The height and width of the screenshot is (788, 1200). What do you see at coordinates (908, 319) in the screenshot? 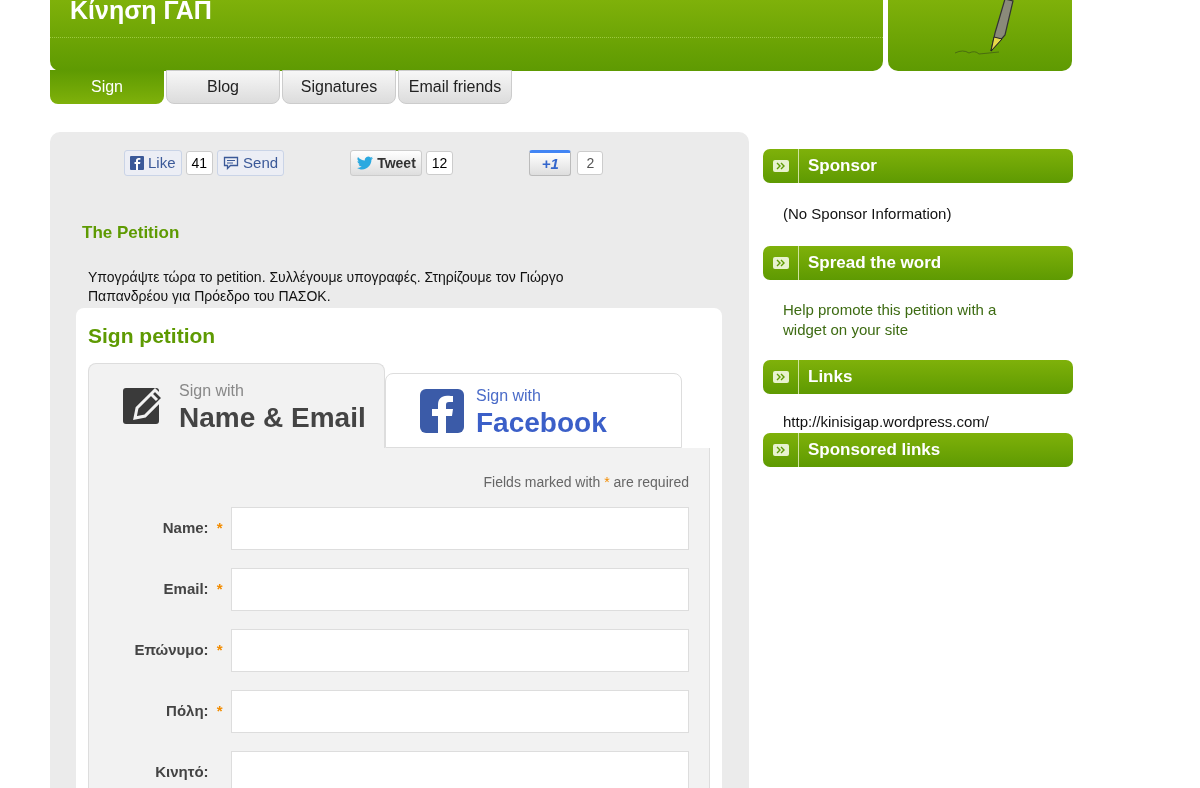
I see `widget-link: Help promote this petition with a widget on your site` at bounding box center [908, 319].